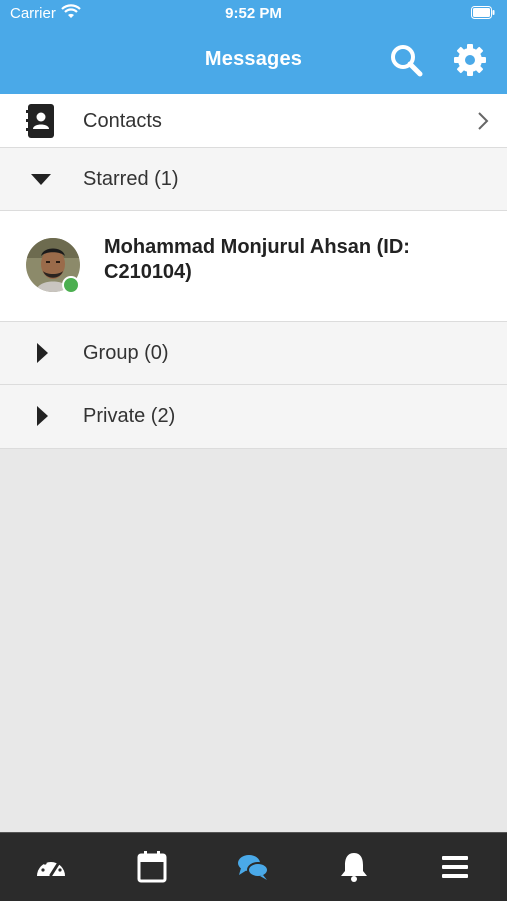 This screenshot has width=507, height=901. I want to click on tab-calendar, so click(151, 867).